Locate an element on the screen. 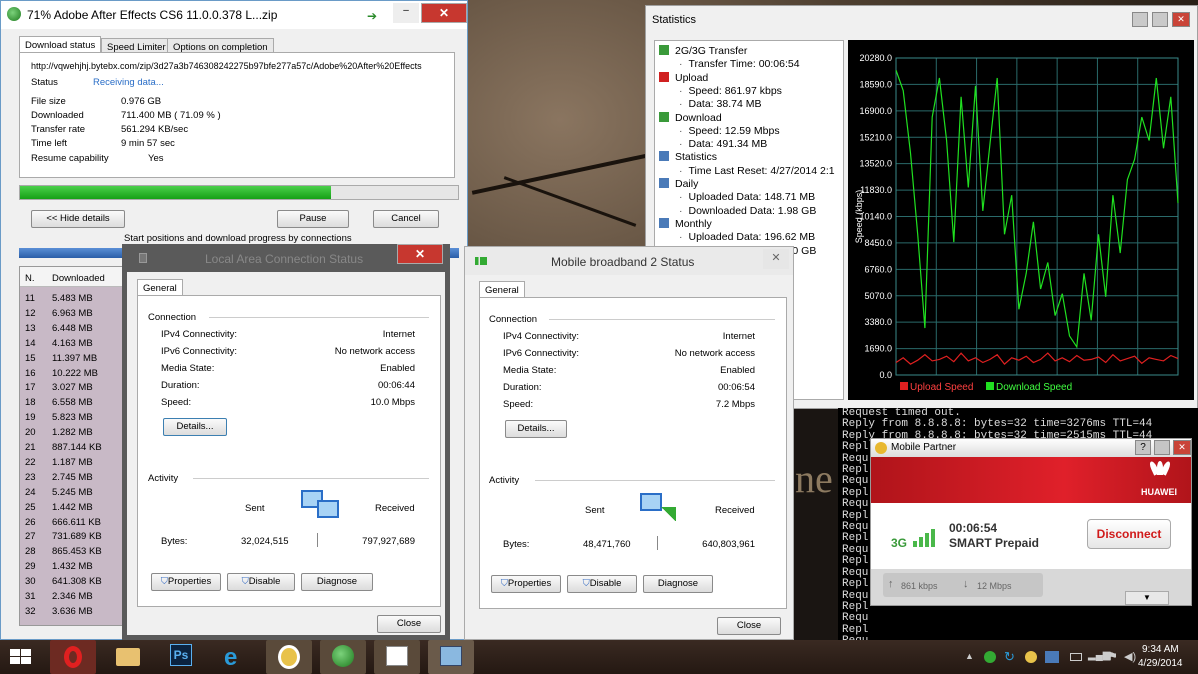 The height and width of the screenshot is (674, 1198). media-state-value: Enabled is located at coordinates (397, 368).